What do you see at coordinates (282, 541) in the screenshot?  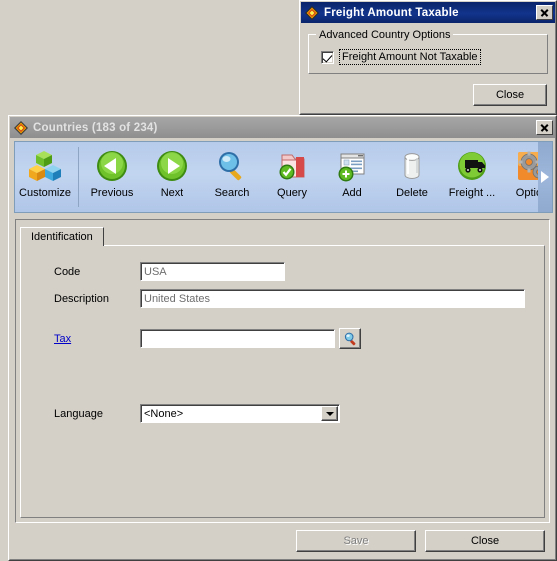 I see `countries-button-bar: Save Close` at bounding box center [282, 541].